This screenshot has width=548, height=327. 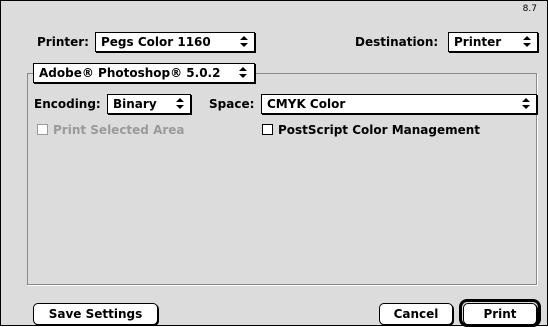 What do you see at coordinates (416, 314) in the screenshot?
I see `cancel-button: Cancel` at bounding box center [416, 314].